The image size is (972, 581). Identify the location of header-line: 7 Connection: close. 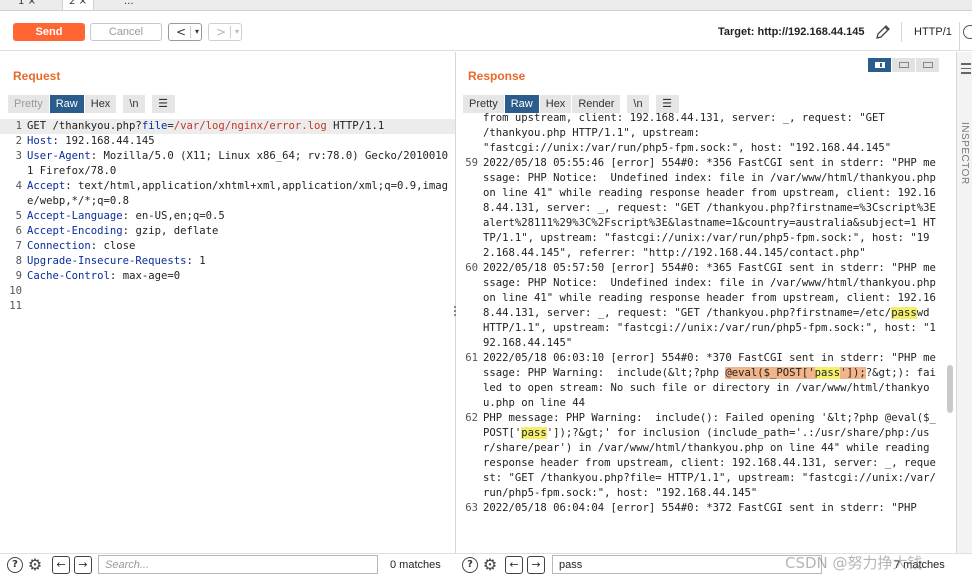
(75, 246).